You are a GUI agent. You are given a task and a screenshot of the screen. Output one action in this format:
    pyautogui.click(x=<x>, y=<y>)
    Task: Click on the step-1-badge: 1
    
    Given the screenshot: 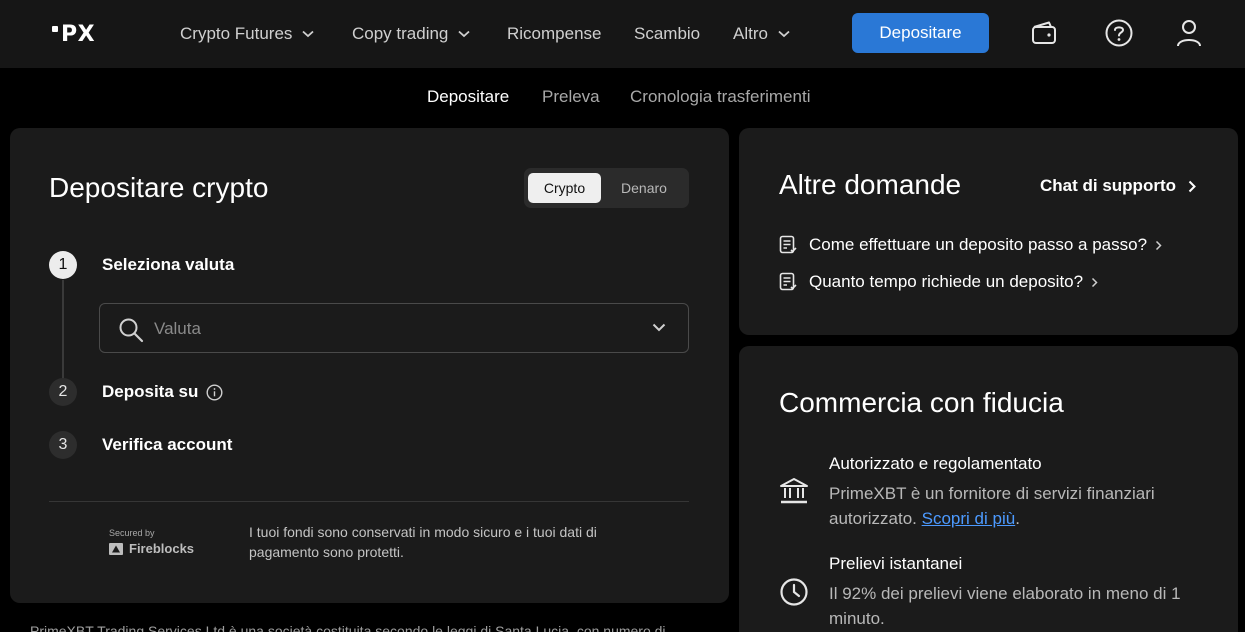 What is the action you would take?
    pyautogui.click(x=63, y=265)
    